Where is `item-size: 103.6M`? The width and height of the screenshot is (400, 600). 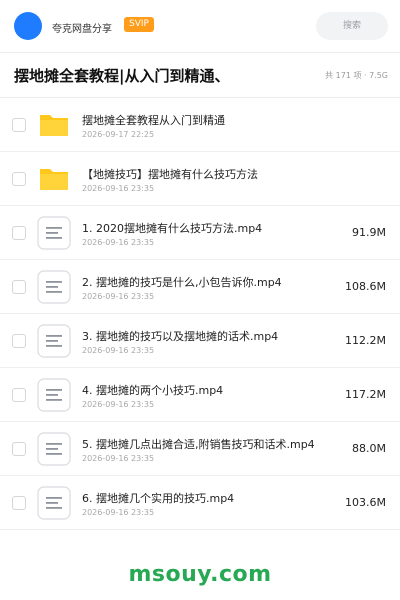 item-size: 103.6M is located at coordinates (365, 502).